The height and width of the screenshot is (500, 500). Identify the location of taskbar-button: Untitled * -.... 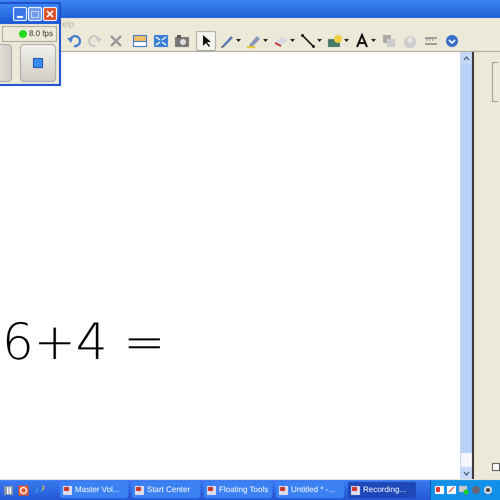
(310, 490).